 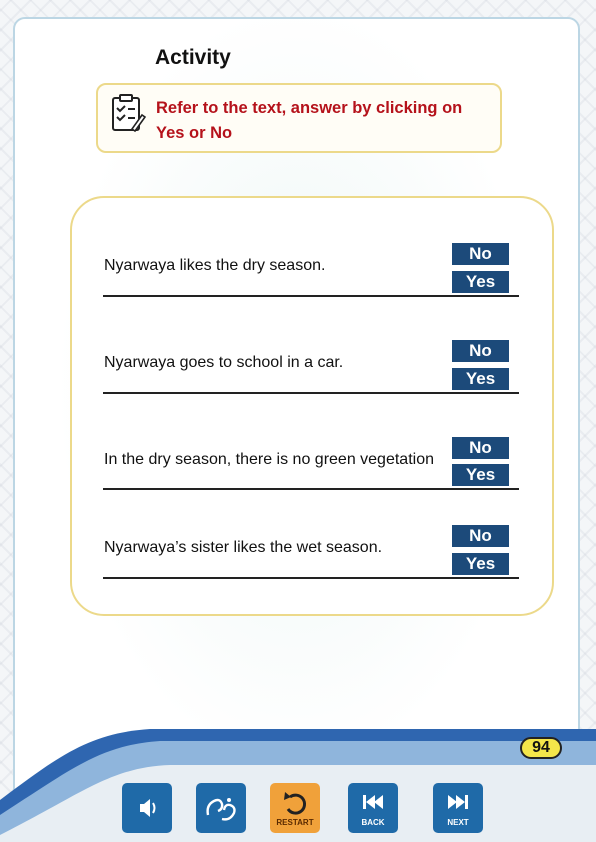 I want to click on restart-button: RESTART, so click(x=295, y=808).